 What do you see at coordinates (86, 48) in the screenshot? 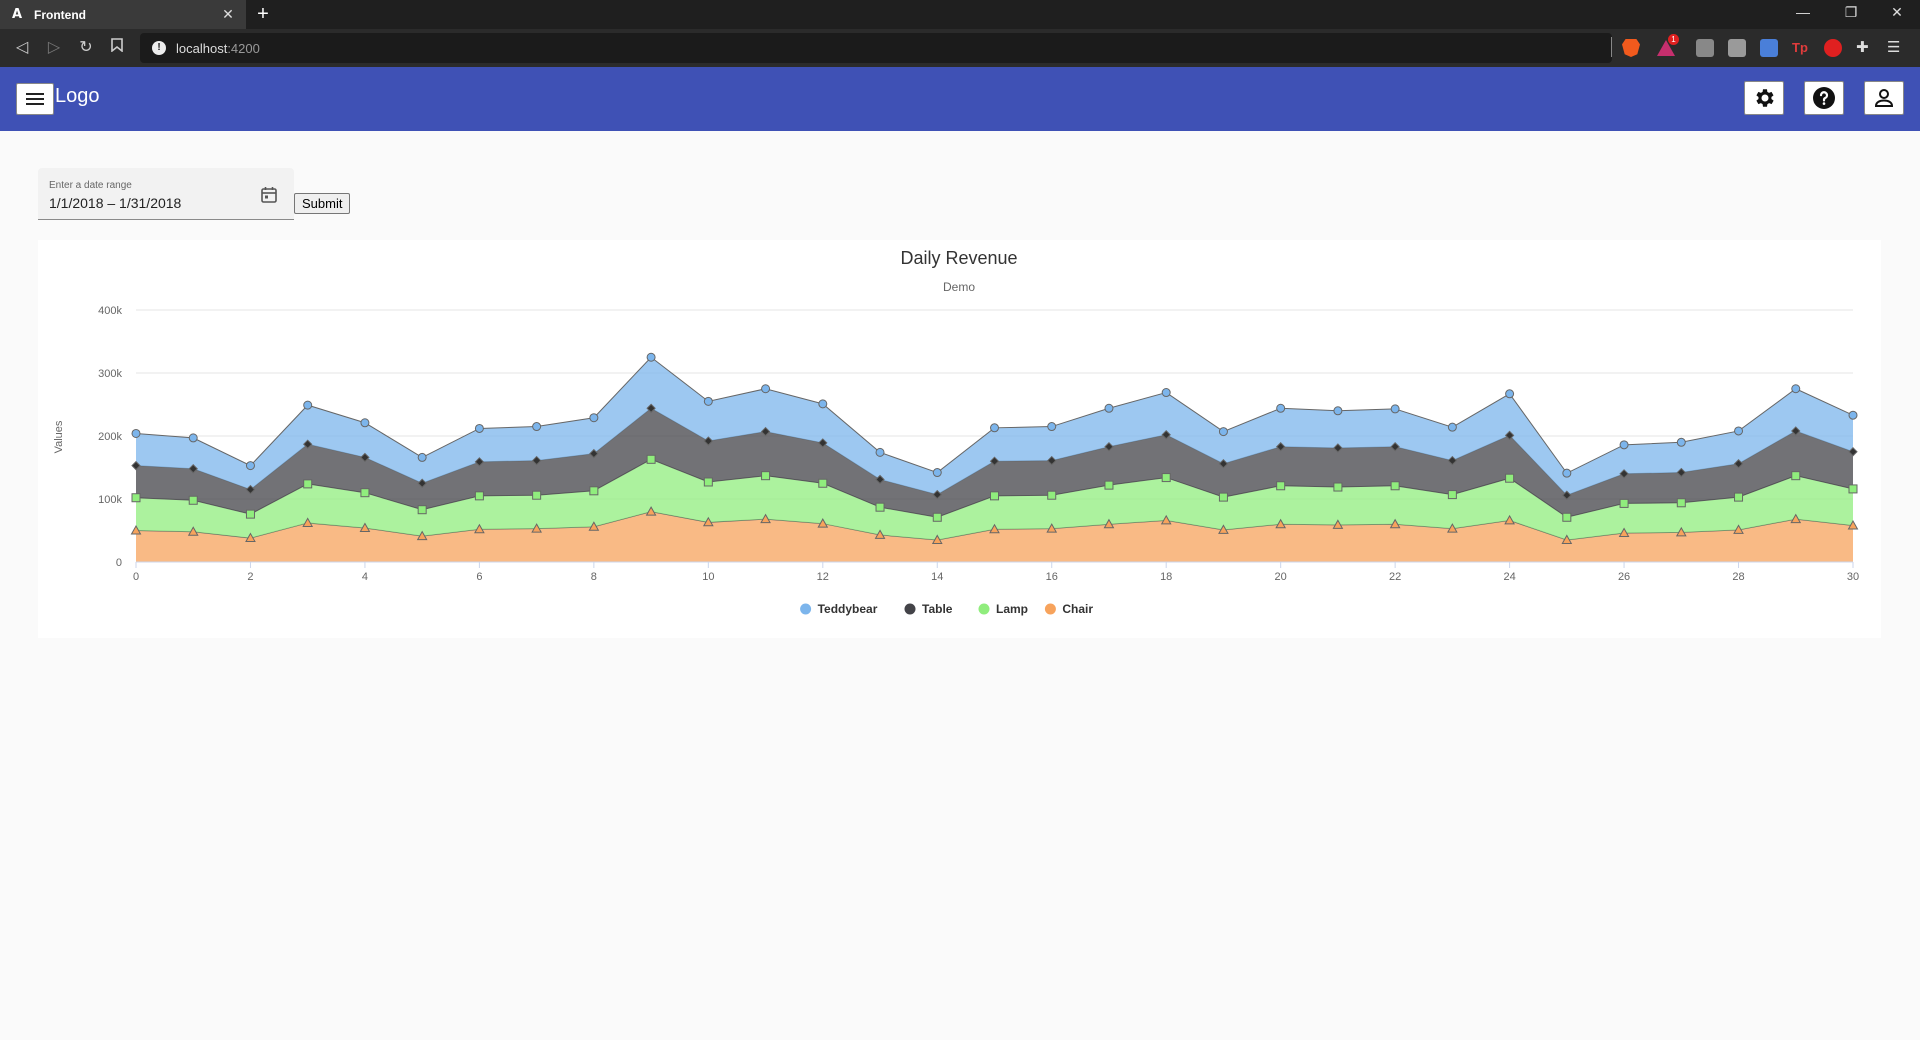
I see `reload-icon: ↻` at bounding box center [86, 48].